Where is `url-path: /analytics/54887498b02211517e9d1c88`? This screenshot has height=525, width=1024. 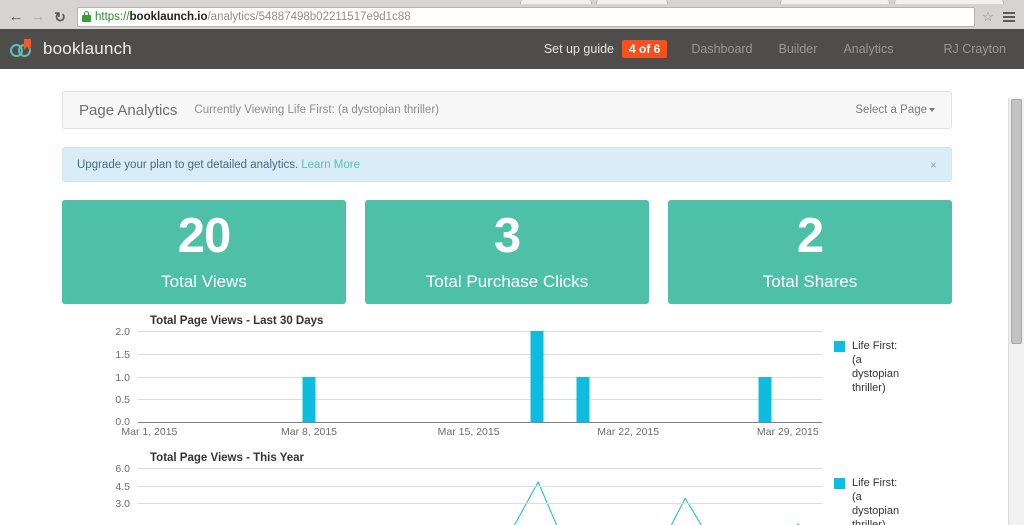
url-path: /analytics/54887498b02211517e9d1c88 is located at coordinates (309, 16).